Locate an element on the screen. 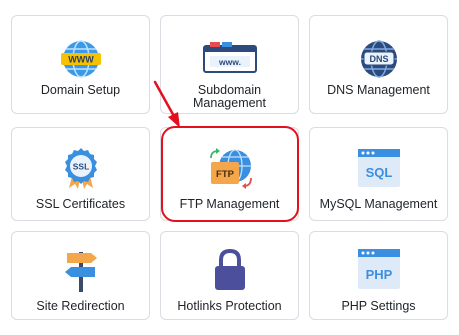 This screenshot has height=335, width=459. ssl-badge-icon: SSL is located at coordinates (80, 168).